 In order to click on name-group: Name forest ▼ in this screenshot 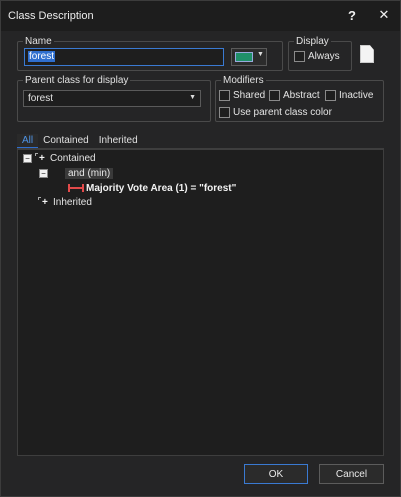, I will do `click(150, 53)`.